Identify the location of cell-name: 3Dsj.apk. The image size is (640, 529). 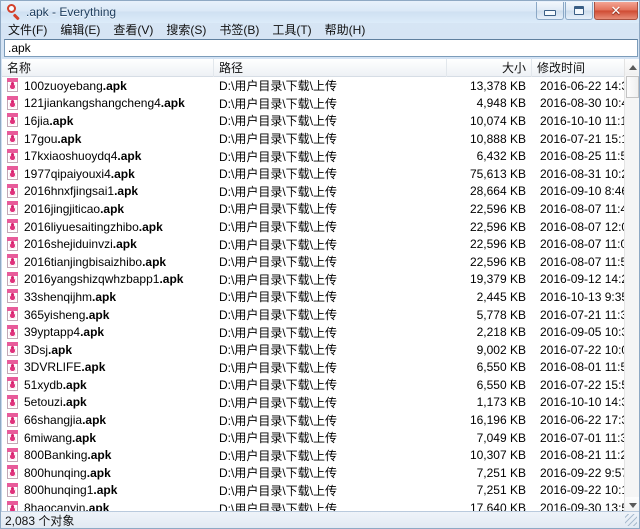
(108, 349).